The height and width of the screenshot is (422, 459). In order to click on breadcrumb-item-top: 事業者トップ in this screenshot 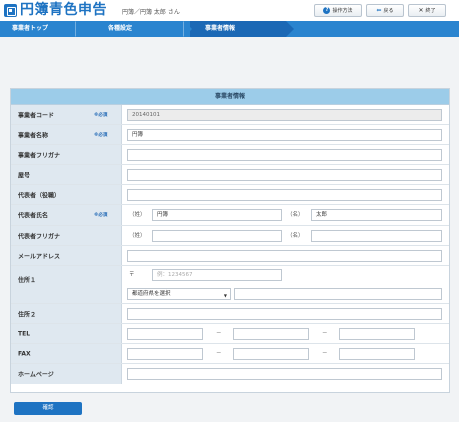, I will do `click(30, 29)`.